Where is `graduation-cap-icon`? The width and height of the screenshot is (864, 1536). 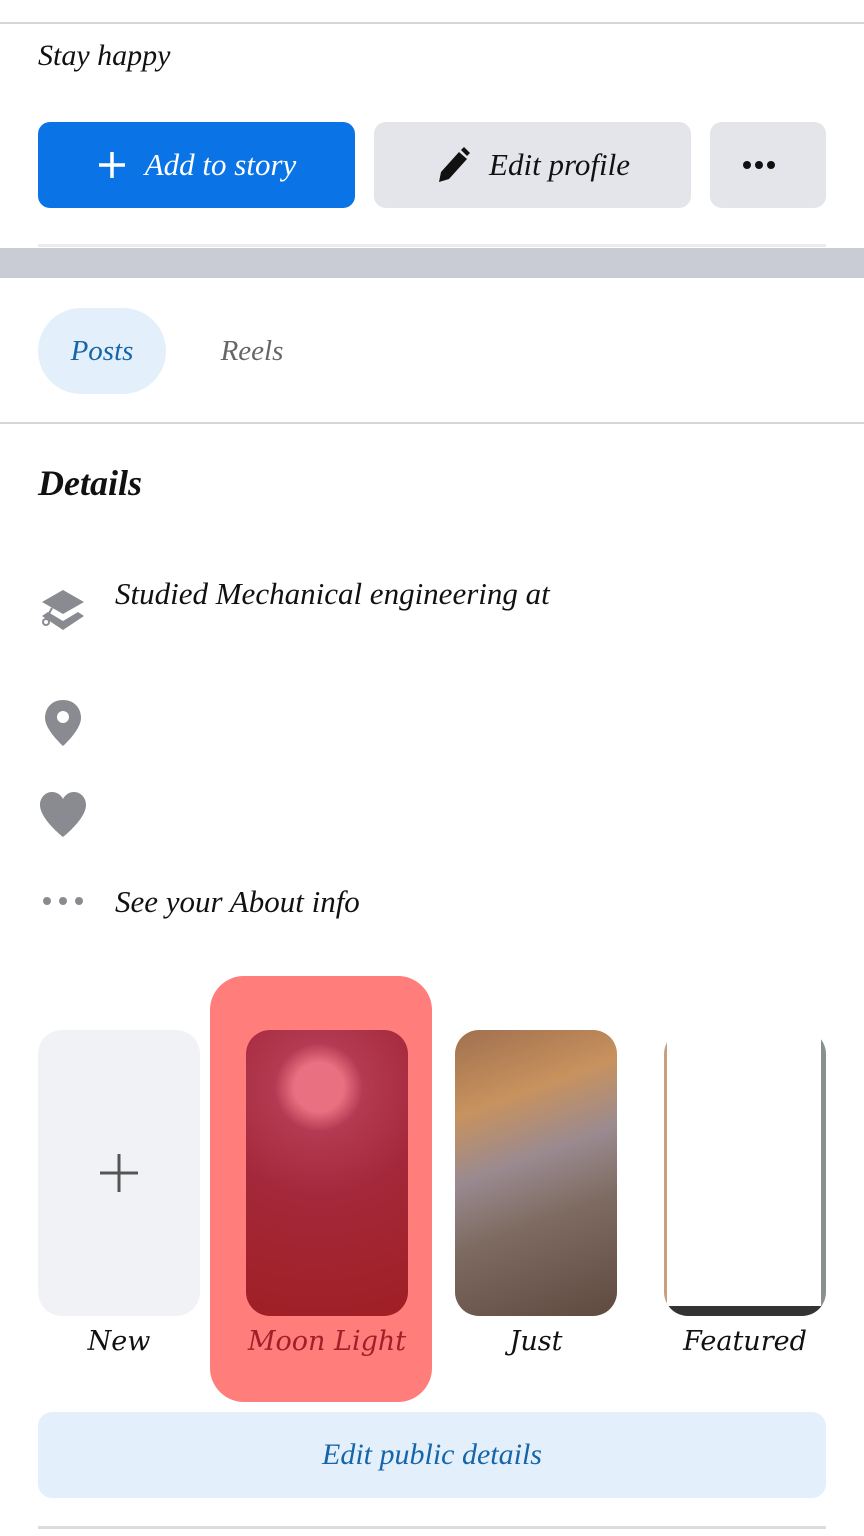
graduation-cap-icon is located at coordinates (63, 611).